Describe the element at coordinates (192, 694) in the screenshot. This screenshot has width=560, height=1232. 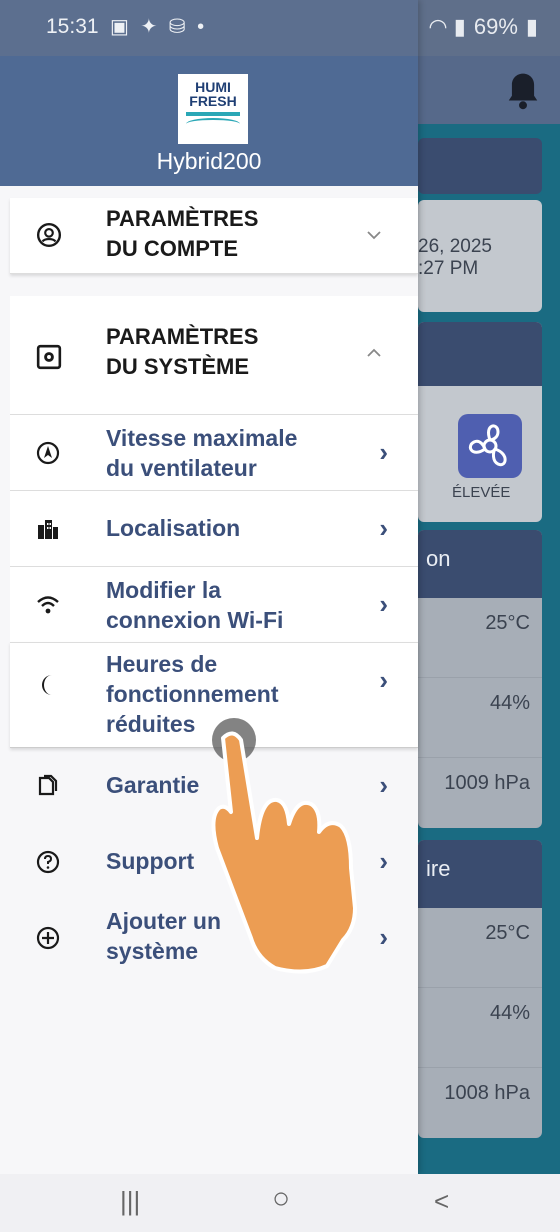
I see `menu-item-label: Heures de fonctionnement réduites` at that location.